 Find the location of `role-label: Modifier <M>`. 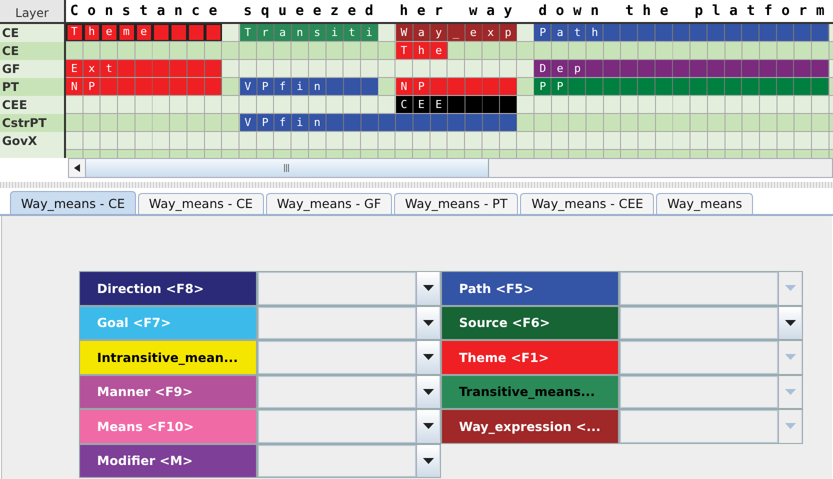

role-label: Modifier <M> is located at coordinates (169, 460).